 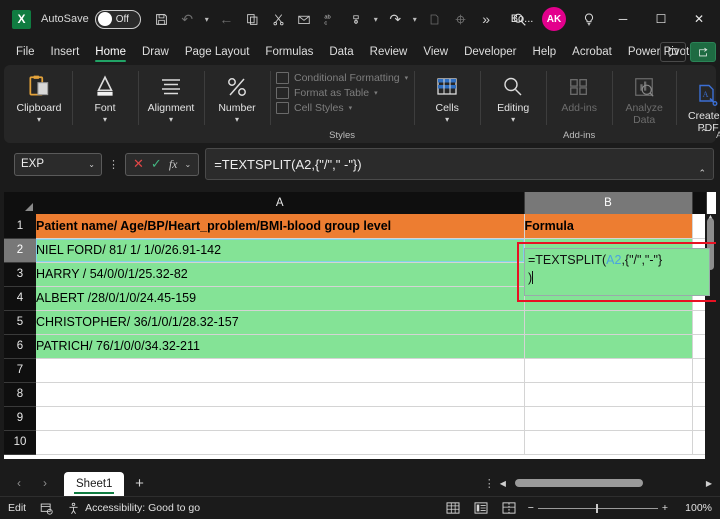 What do you see at coordinates (155, 53) in the screenshot?
I see `tab-draw: Draw` at bounding box center [155, 53].